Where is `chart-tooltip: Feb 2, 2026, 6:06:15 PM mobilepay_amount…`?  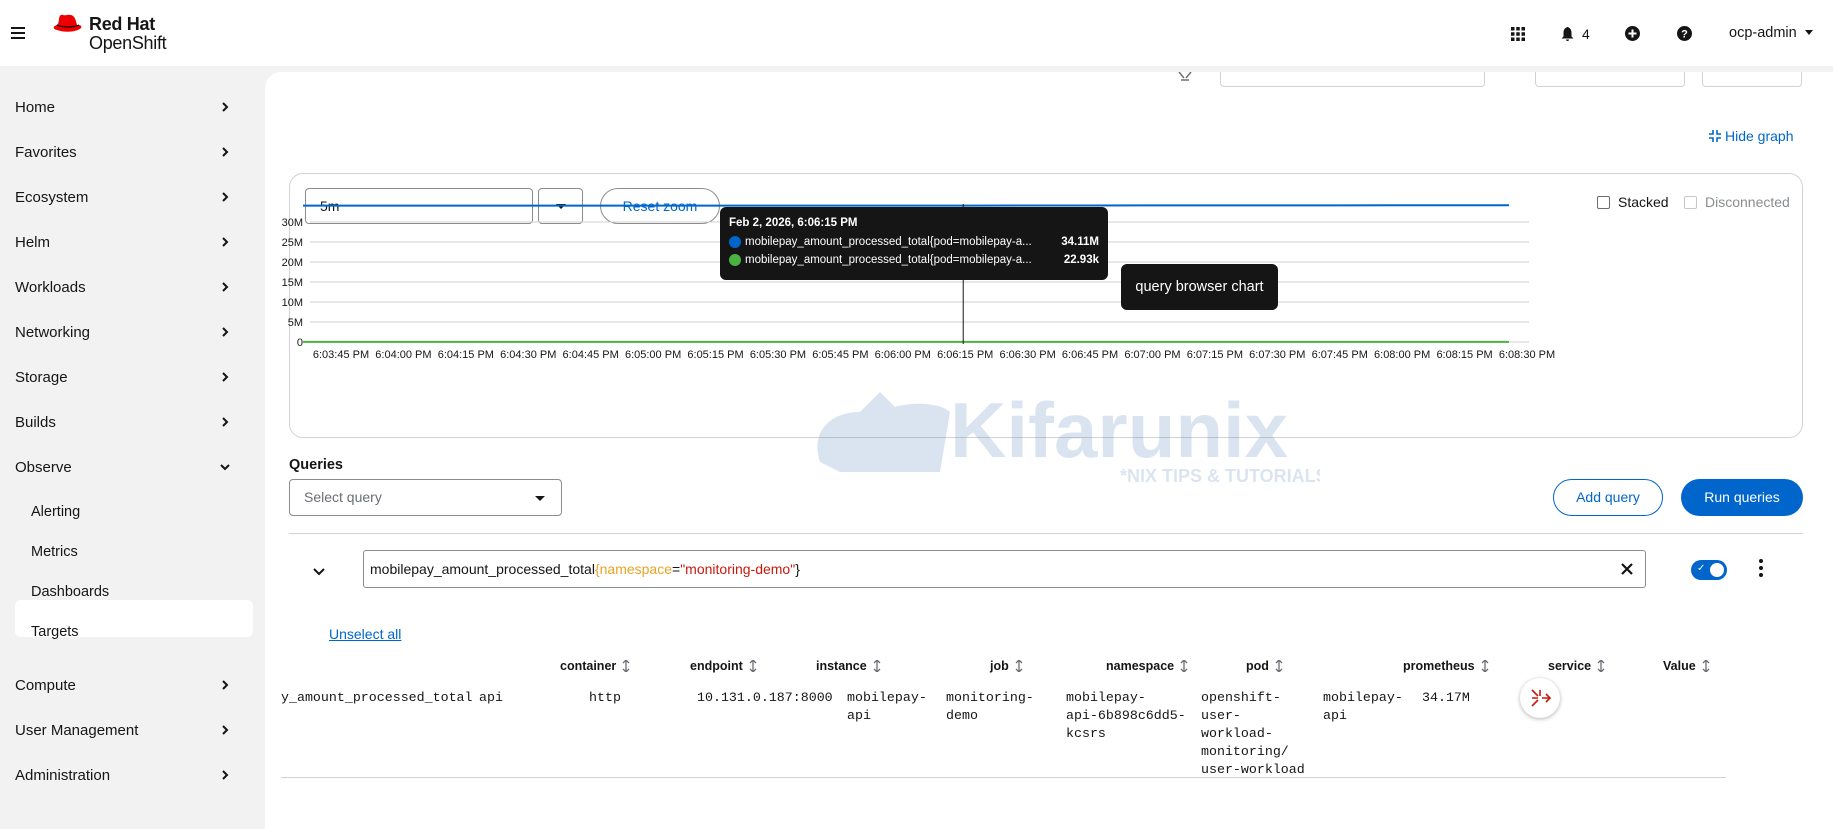 chart-tooltip: Feb 2, 2026, 6:06:15 PM mobilepay_amount… is located at coordinates (914, 243).